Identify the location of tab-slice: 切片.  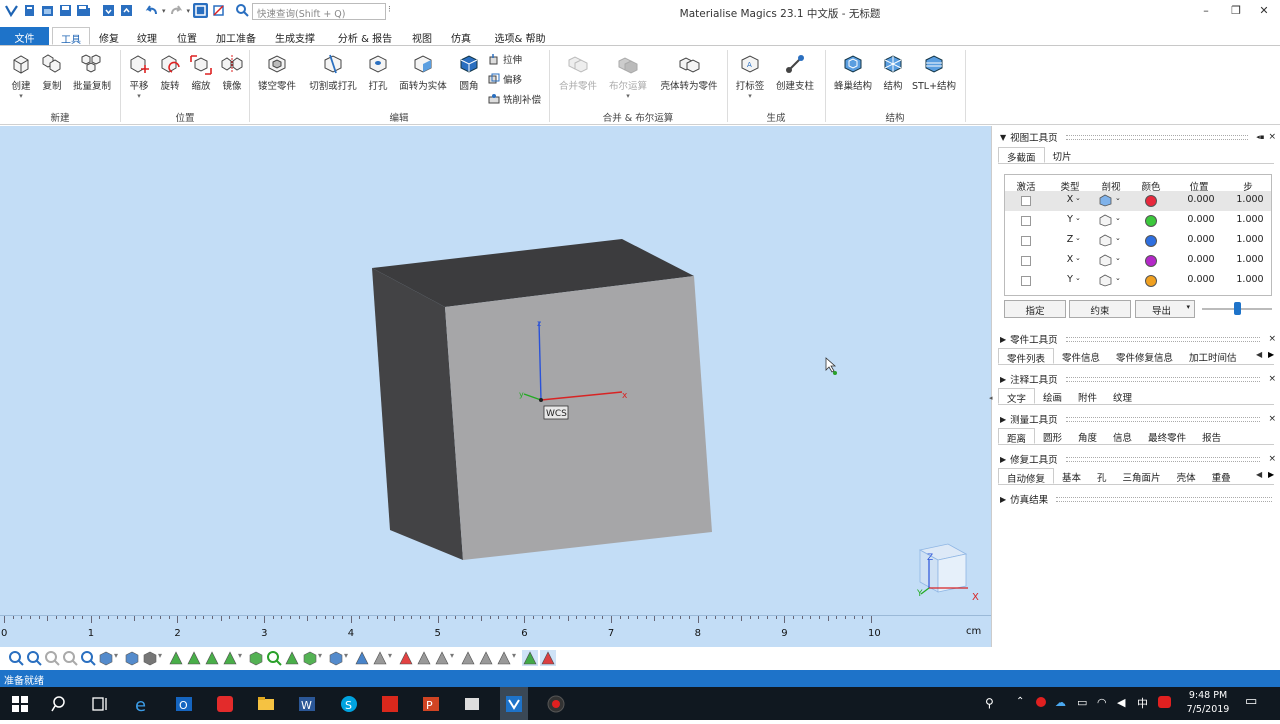
(1062, 155).